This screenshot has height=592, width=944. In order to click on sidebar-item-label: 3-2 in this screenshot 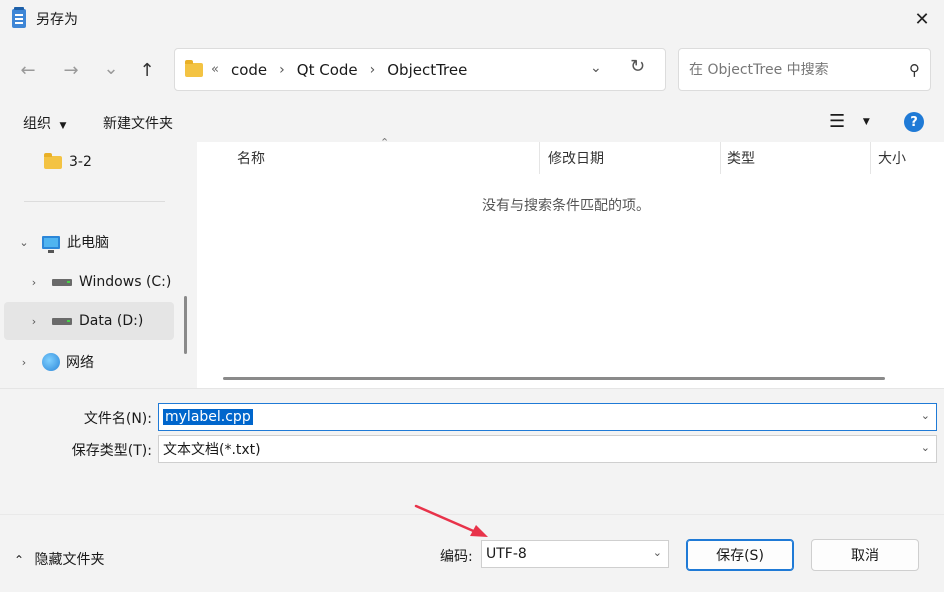, I will do `click(80, 162)`.